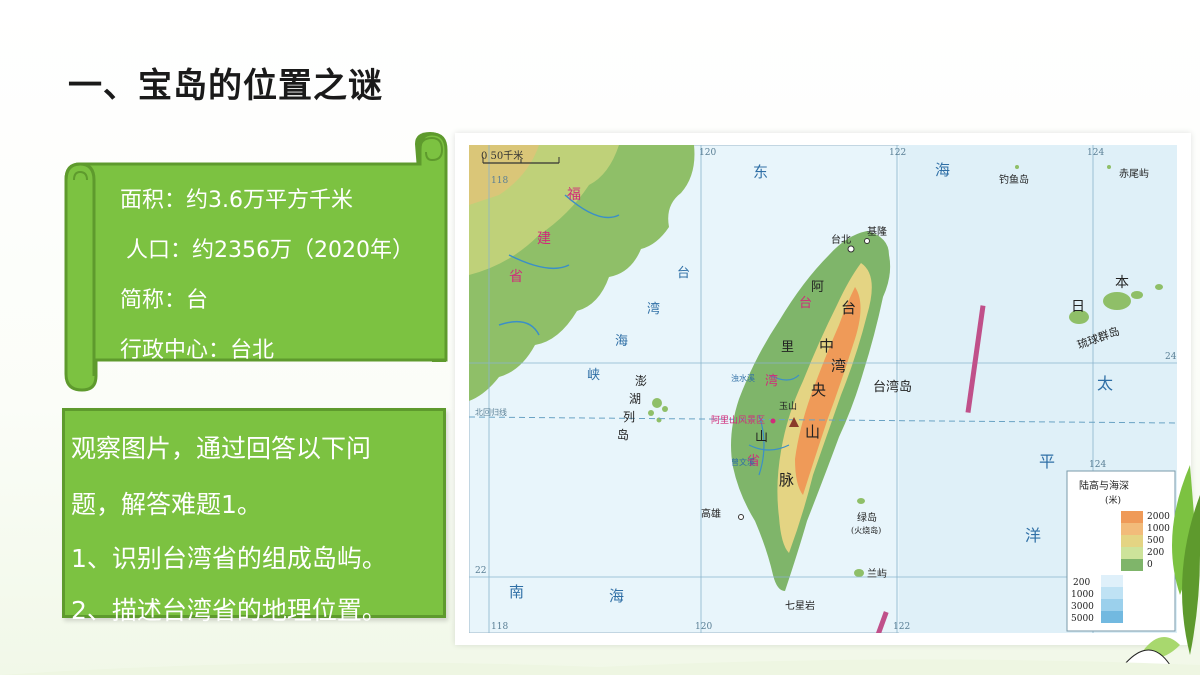 The image size is (1200, 675). What do you see at coordinates (1078, 307) in the screenshot?
I see `japan-1: 日` at bounding box center [1078, 307].